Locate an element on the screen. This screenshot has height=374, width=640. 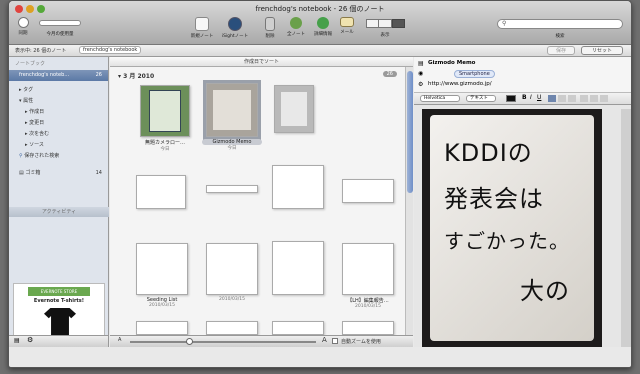
new-note-icon is located at coordinates (202, 24).